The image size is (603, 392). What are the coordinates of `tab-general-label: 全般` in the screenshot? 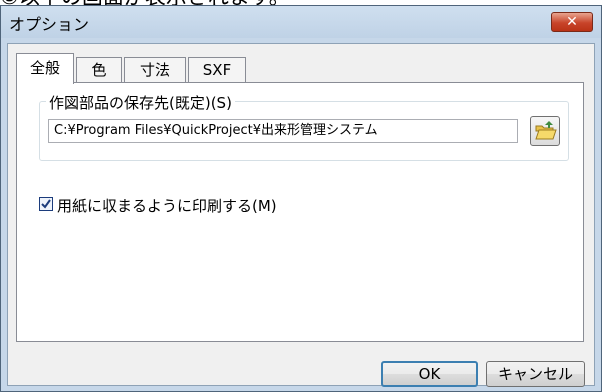 It's located at (44, 68).